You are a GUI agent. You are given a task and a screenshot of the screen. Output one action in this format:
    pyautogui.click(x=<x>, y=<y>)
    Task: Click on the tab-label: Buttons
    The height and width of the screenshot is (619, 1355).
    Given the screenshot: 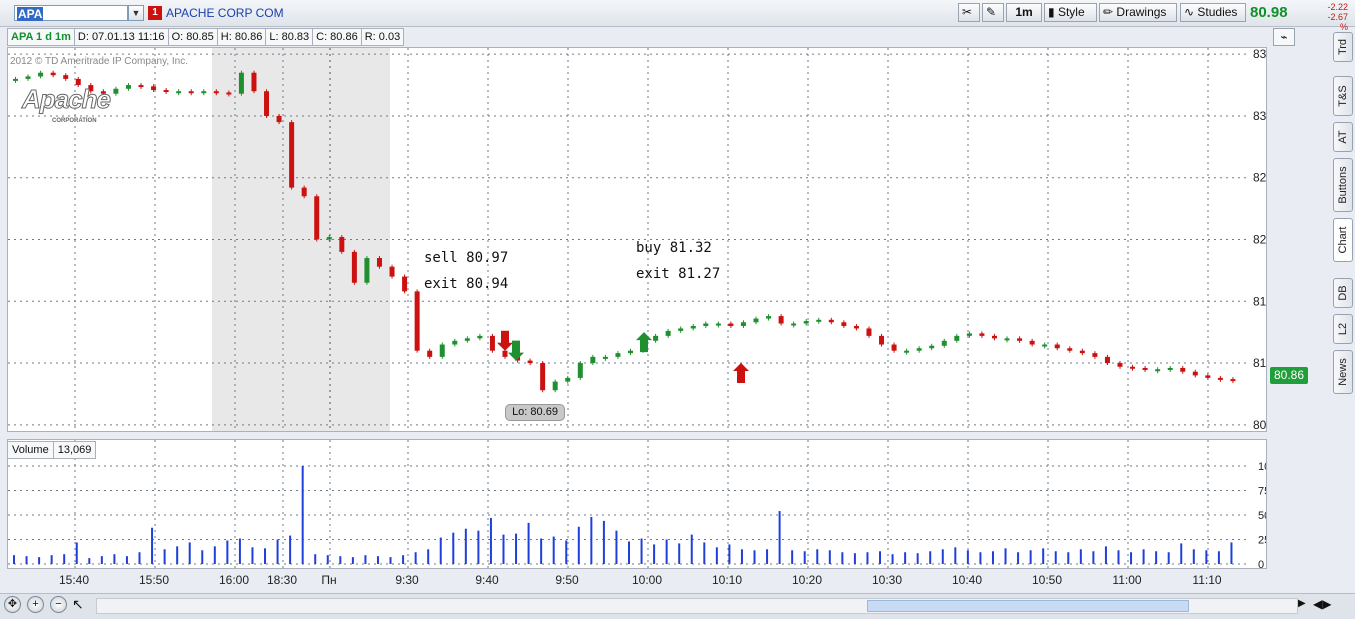 What is the action you would take?
    pyautogui.click(x=1343, y=185)
    